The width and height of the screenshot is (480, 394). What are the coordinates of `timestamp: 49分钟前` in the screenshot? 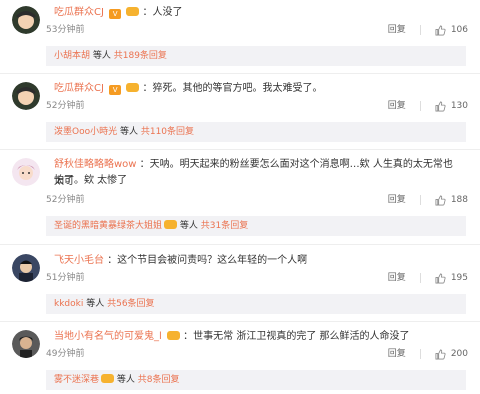 It's located at (65, 354).